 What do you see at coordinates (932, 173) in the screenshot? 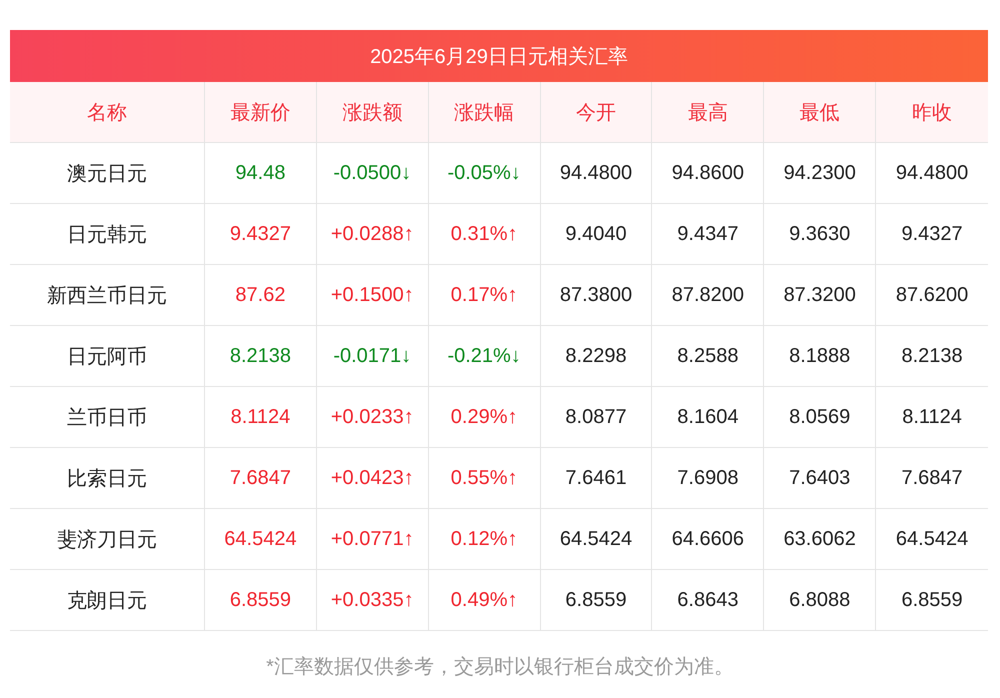
I see `table-cell-text: 94.4800` at bounding box center [932, 173].